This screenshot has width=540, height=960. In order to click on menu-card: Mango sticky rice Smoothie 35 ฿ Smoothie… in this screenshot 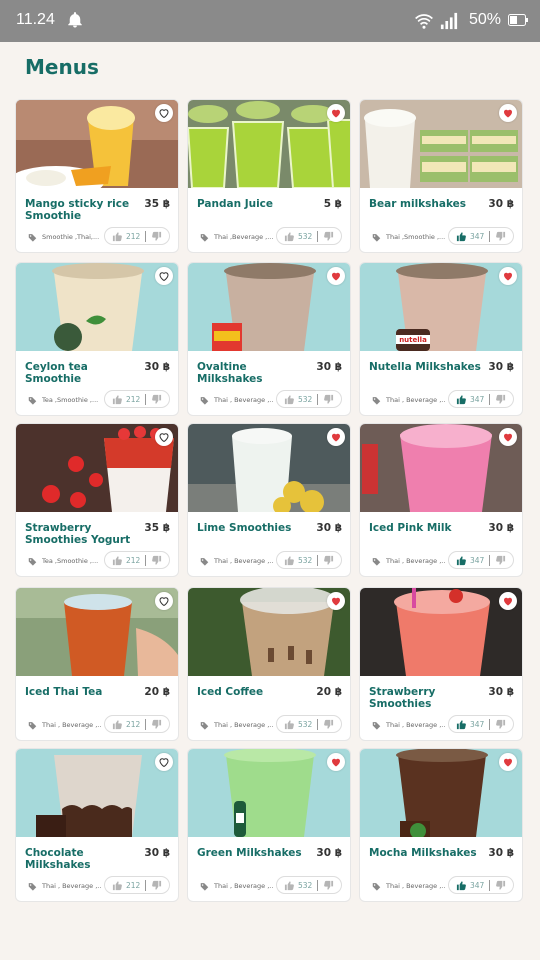, I will do `click(97, 176)`.